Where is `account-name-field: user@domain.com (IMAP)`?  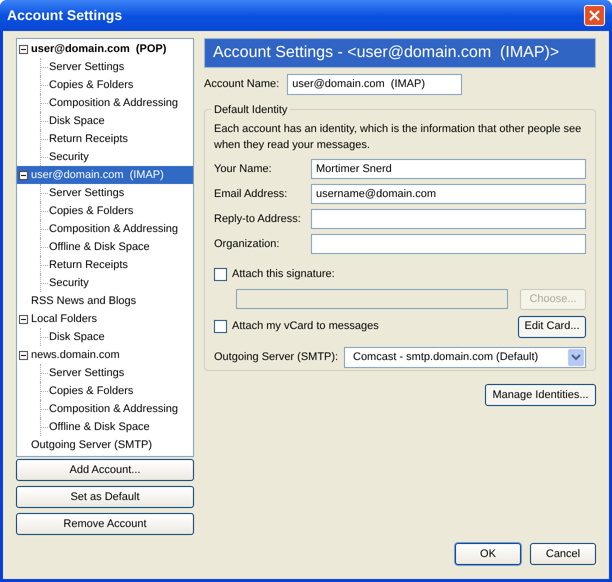
account-name-field: user@domain.com (IMAP) is located at coordinates (374, 84).